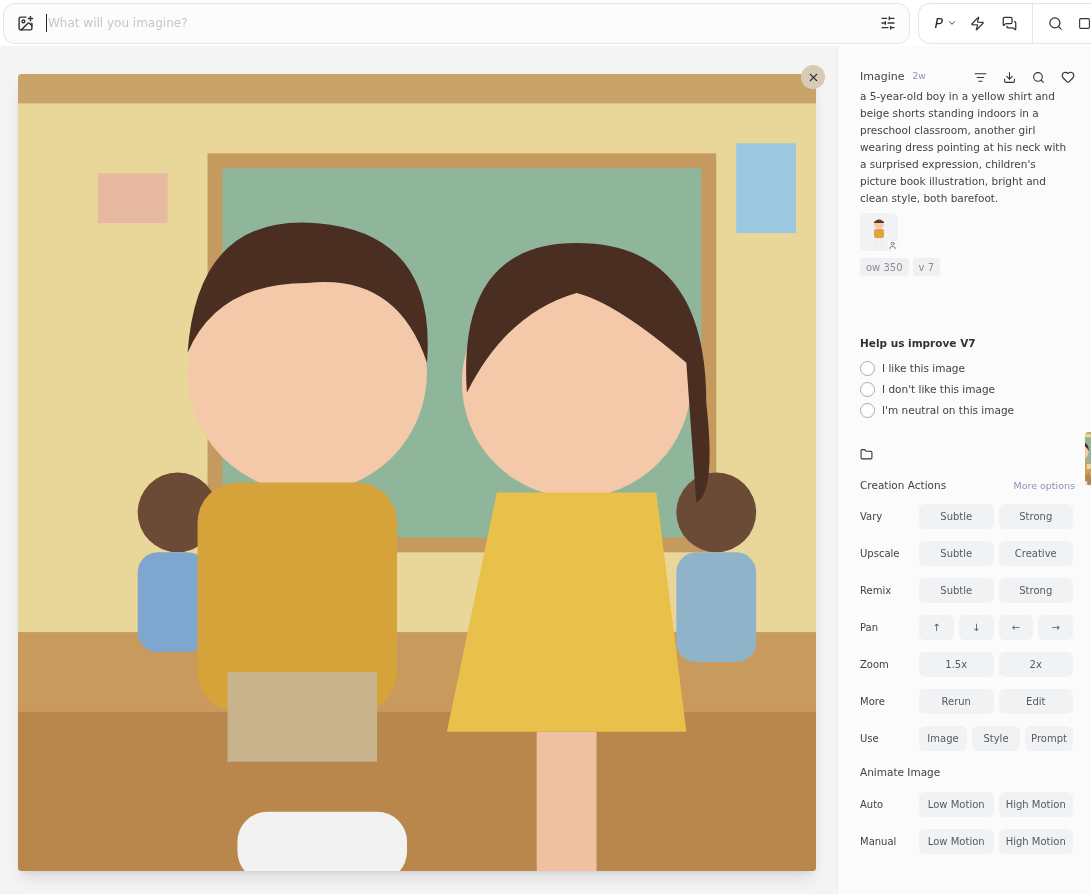  Describe the element at coordinates (1009, 77) in the screenshot. I see `download-icon` at that location.